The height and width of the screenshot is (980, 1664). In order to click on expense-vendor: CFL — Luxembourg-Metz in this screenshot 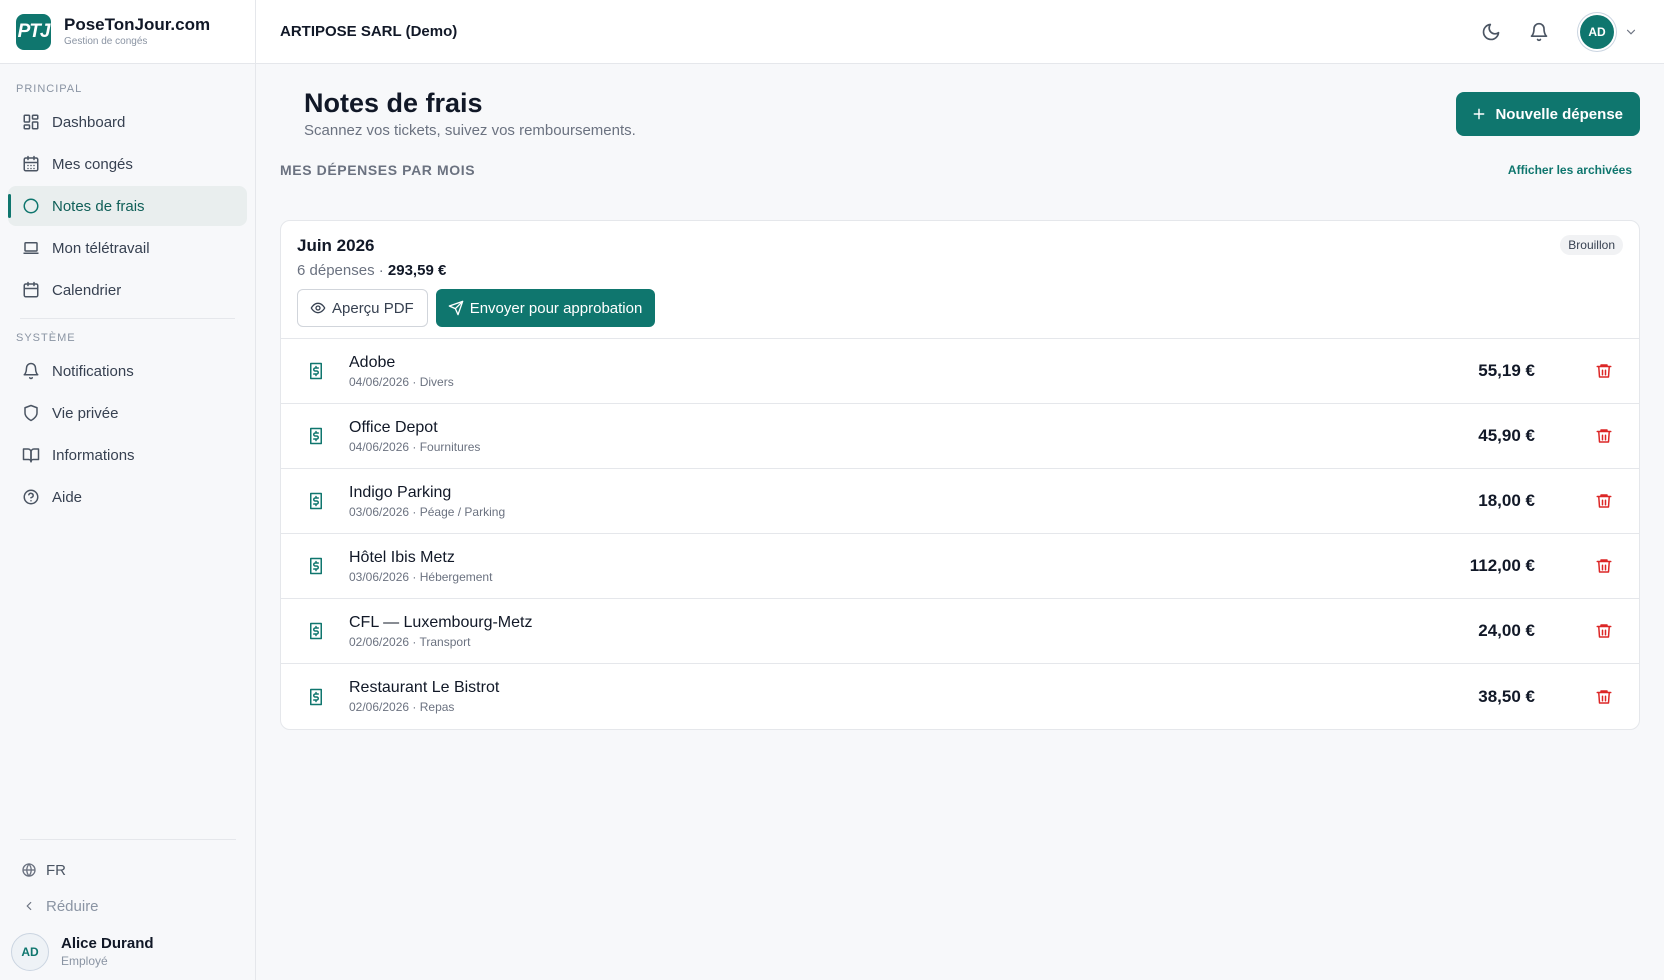, I will do `click(441, 622)`.